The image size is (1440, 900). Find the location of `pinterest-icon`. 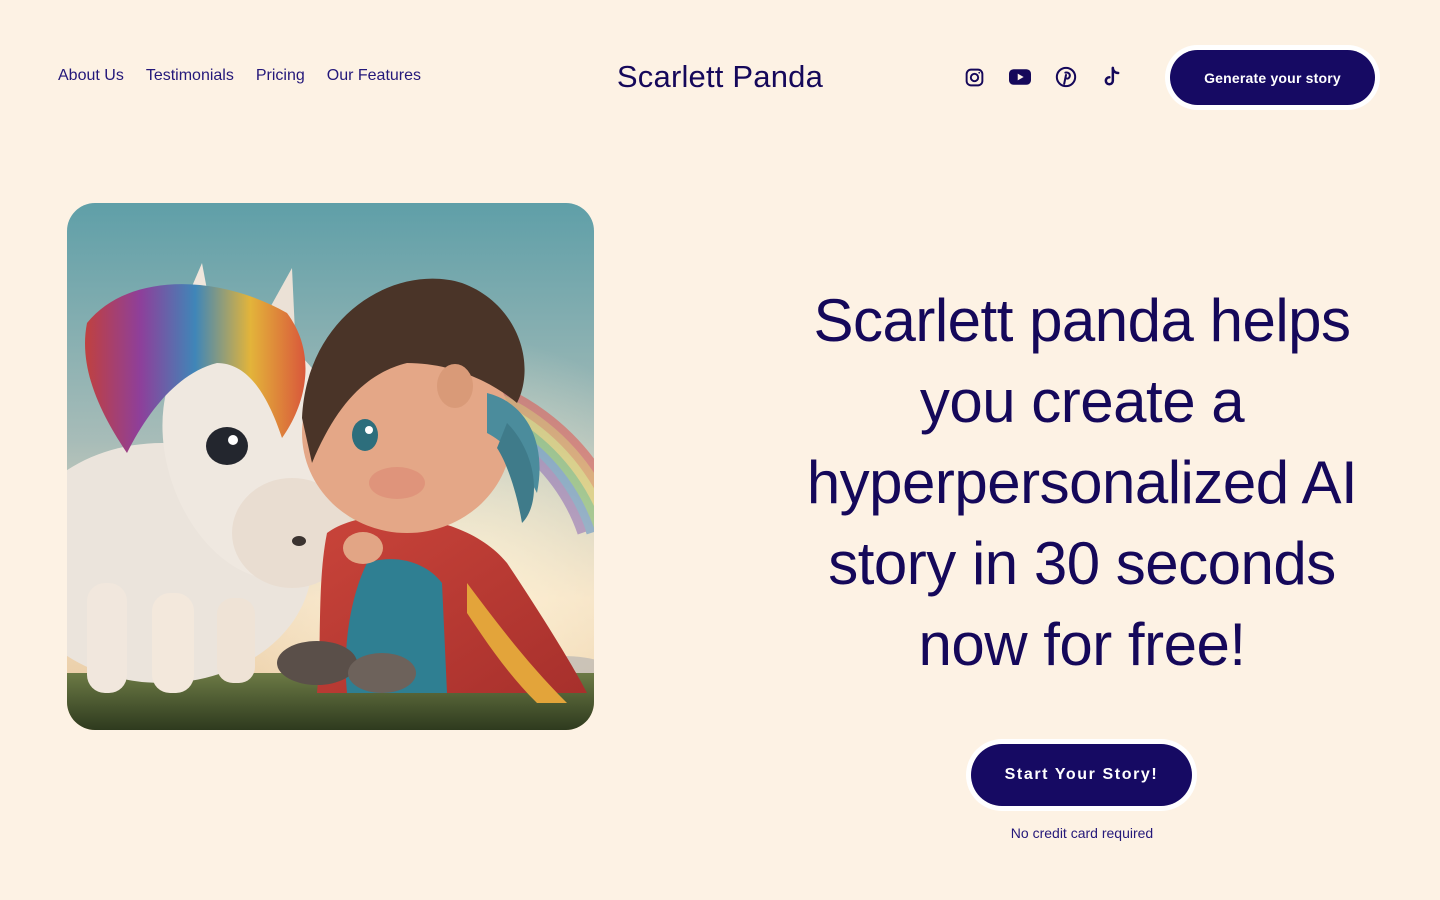

pinterest-icon is located at coordinates (1066, 77).